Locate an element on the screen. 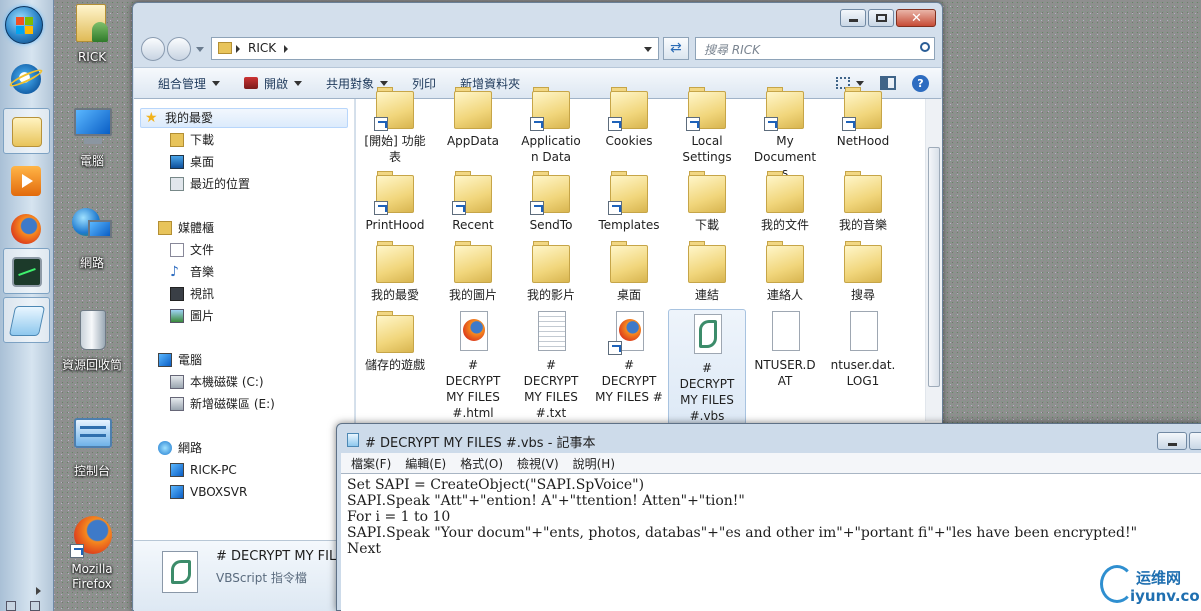 The width and height of the screenshot is (1201, 611). desktop-icon-firefox: Mozilla Firefox is located at coordinates (92, 553).